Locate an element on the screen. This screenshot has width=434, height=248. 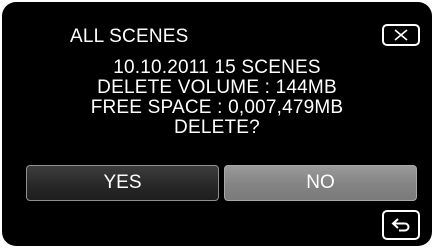
close-button is located at coordinates (401, 35).